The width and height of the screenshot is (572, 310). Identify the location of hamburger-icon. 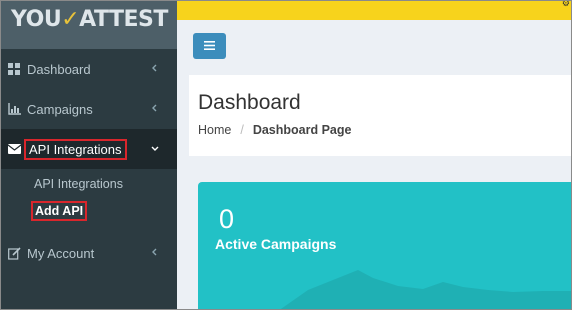
(209, 46).